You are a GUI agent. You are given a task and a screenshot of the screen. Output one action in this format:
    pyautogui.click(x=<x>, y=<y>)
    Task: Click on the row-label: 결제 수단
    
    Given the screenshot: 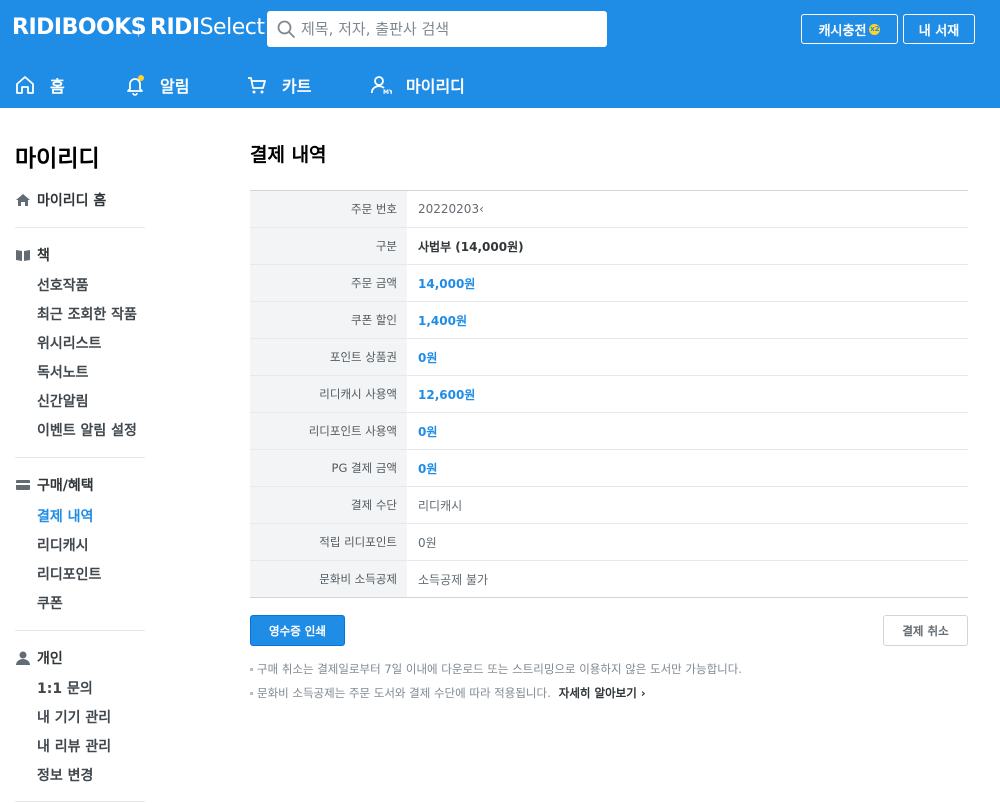 What is the action you would take?
    pyautogui.click(x=328, y=505)
    